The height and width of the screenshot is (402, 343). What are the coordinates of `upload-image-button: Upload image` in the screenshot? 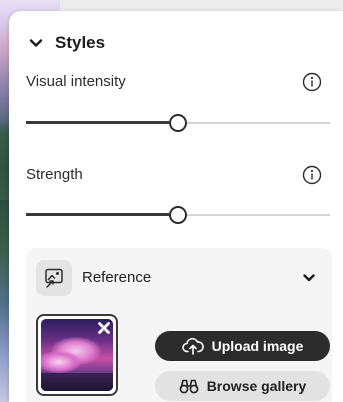 It's located at (242, 346).